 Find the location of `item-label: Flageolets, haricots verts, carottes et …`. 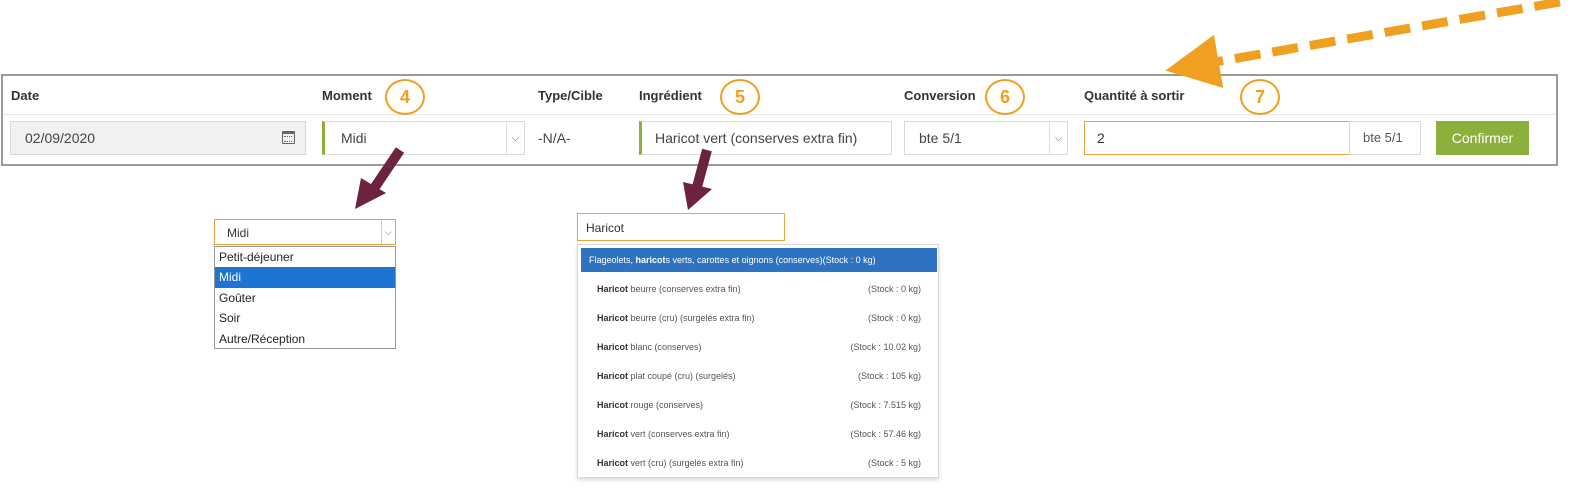

item-label: Flageolets, haricots verts, carottes et … is located at coordinates (706, 260).